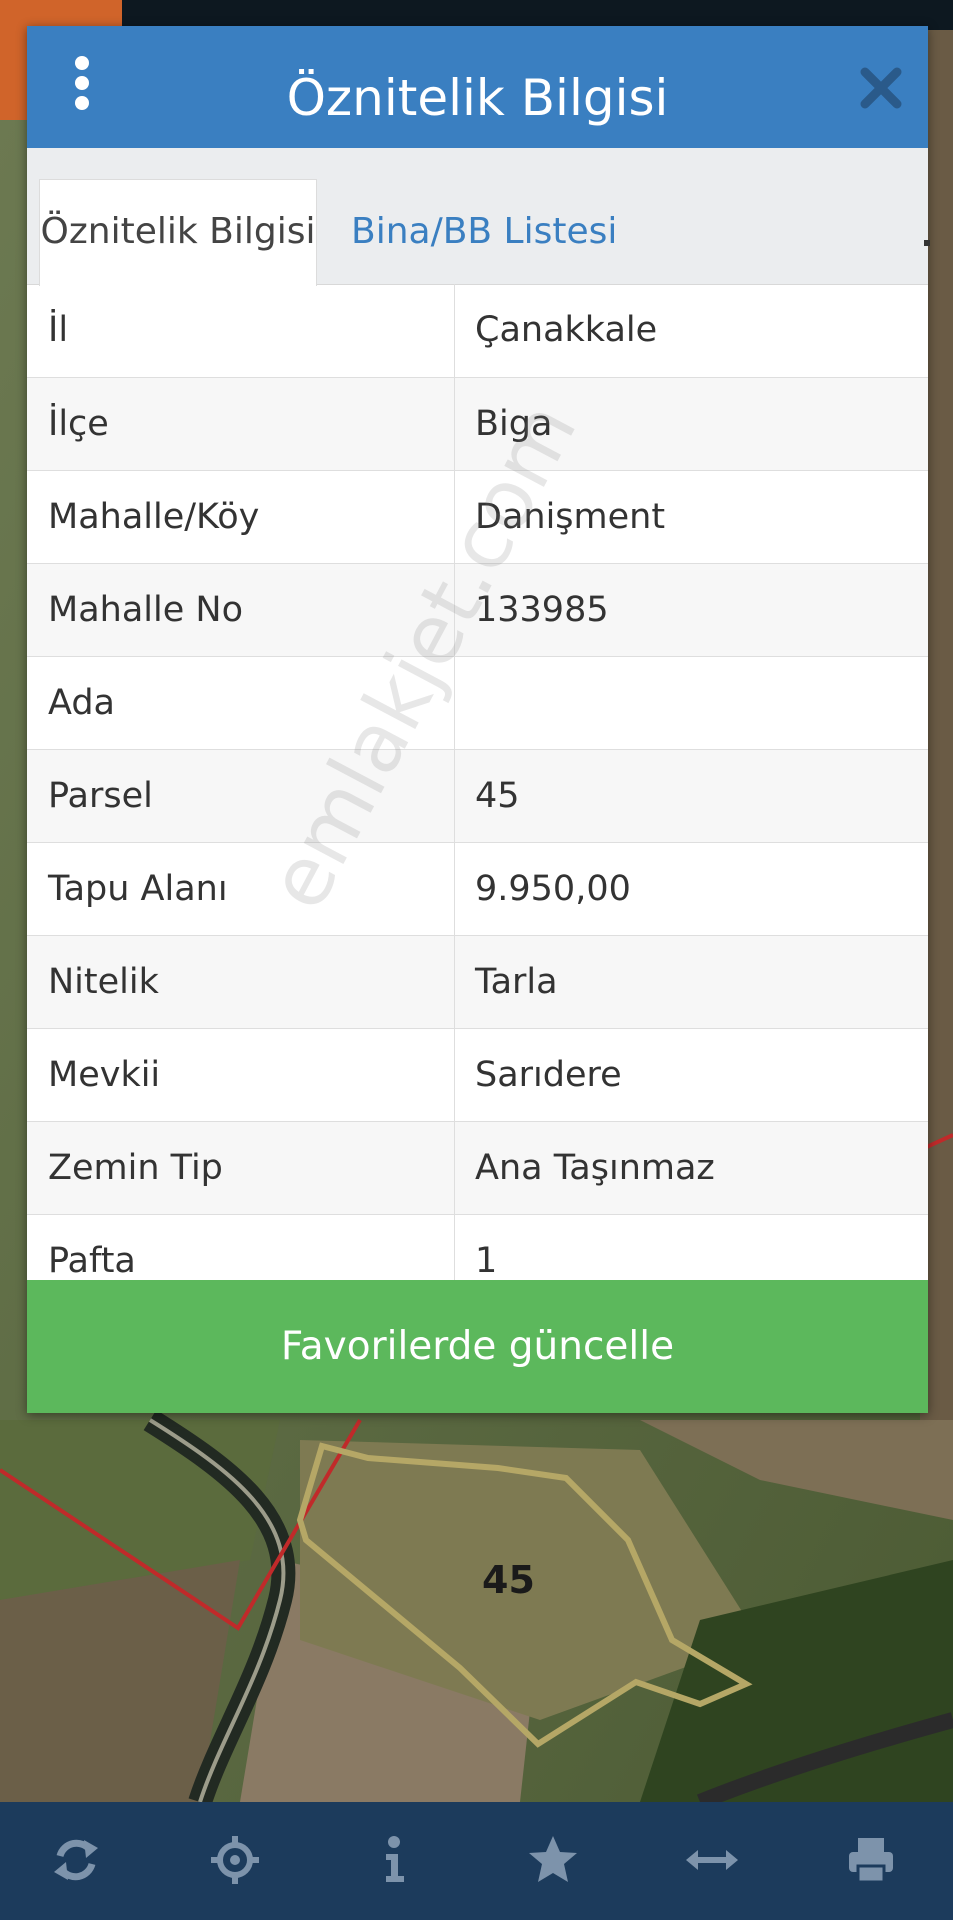  What do you see at coordinates (691, 424) in the screenshot?
I see `attribute-value: Biga` at bounding box center [691, 424].